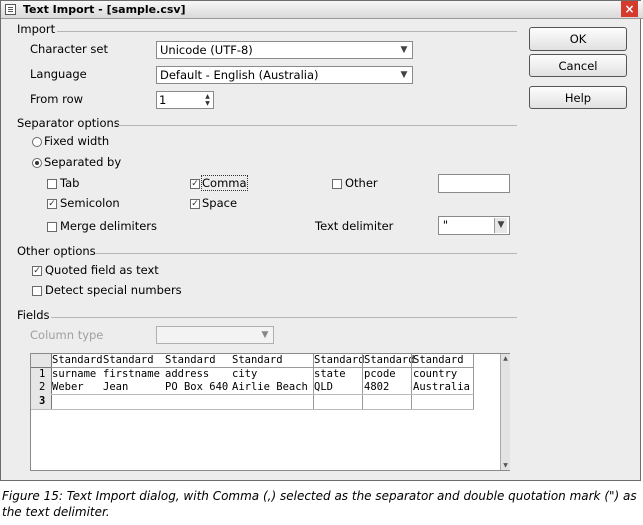 The width and height of the screenshot is (643, 525). I want to click on separator-options-heading: Separator options, so click(68, 123).